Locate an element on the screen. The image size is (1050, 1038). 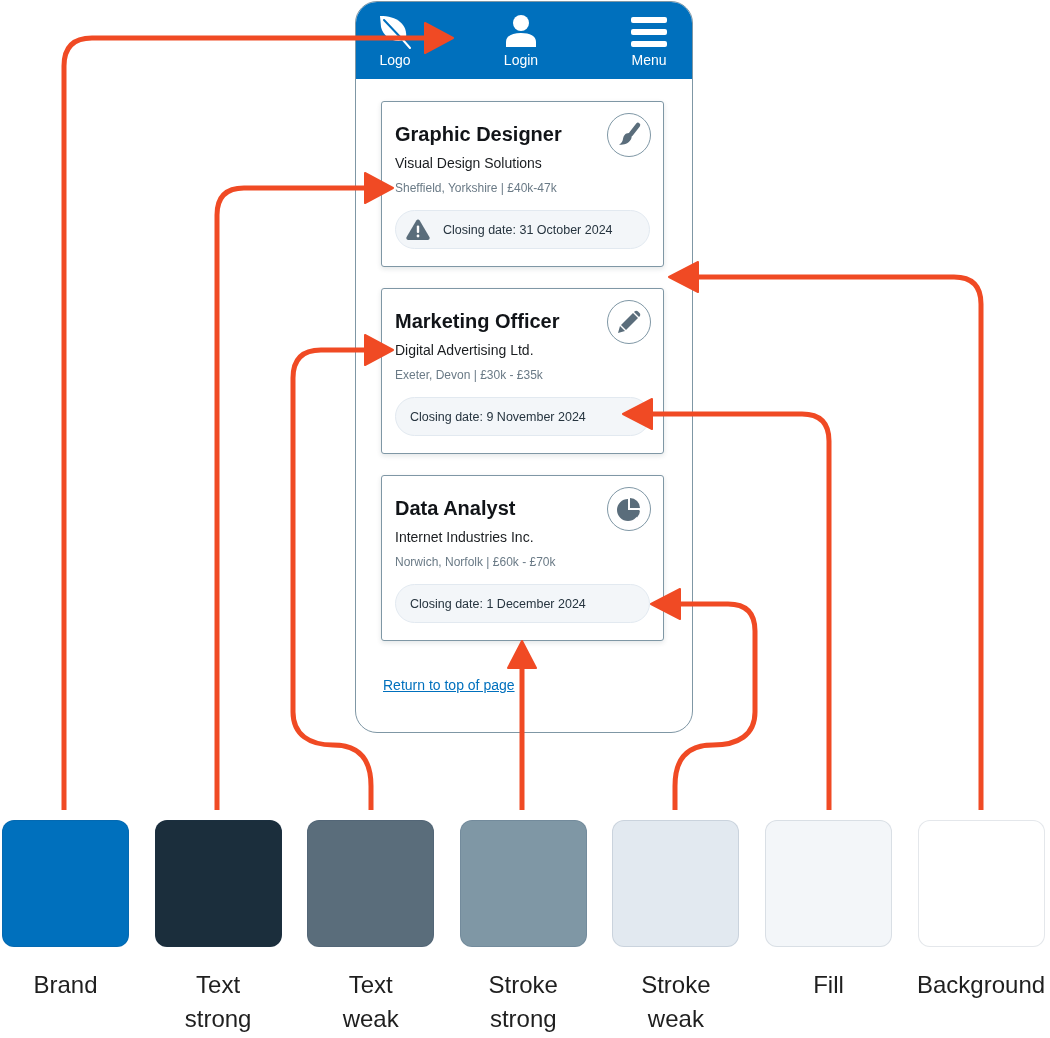
swatch-label: Background is located at coordinates (981, 985).